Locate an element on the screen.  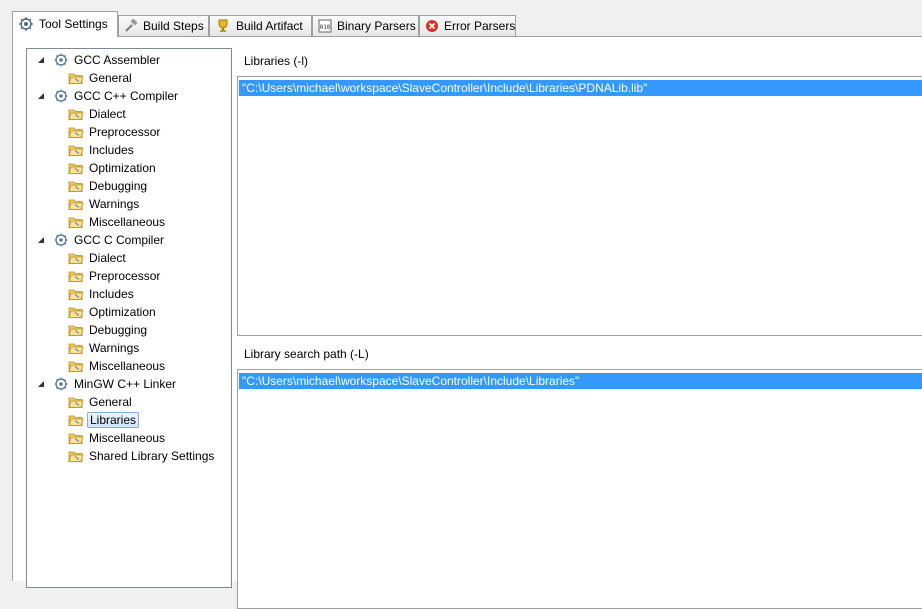
tree-node: GCC C Compiler is located at coordinates (100, 240).